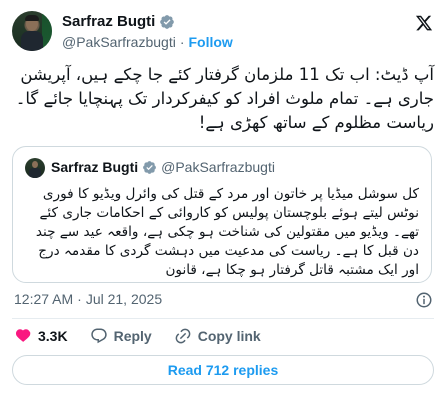  What do you see at coordinates (95, 167) in the screenshot?
I see `quoted-author-name: Sarfraz Bugti` at bounding box center [95, 167].